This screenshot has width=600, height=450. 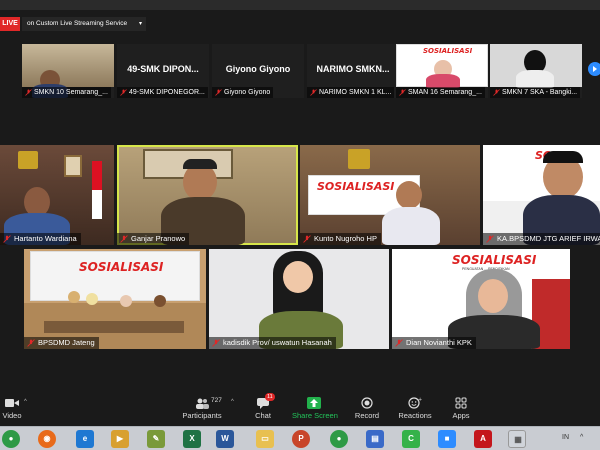 I want to click on video-options-caret: ^, so click(x=25, y=402).